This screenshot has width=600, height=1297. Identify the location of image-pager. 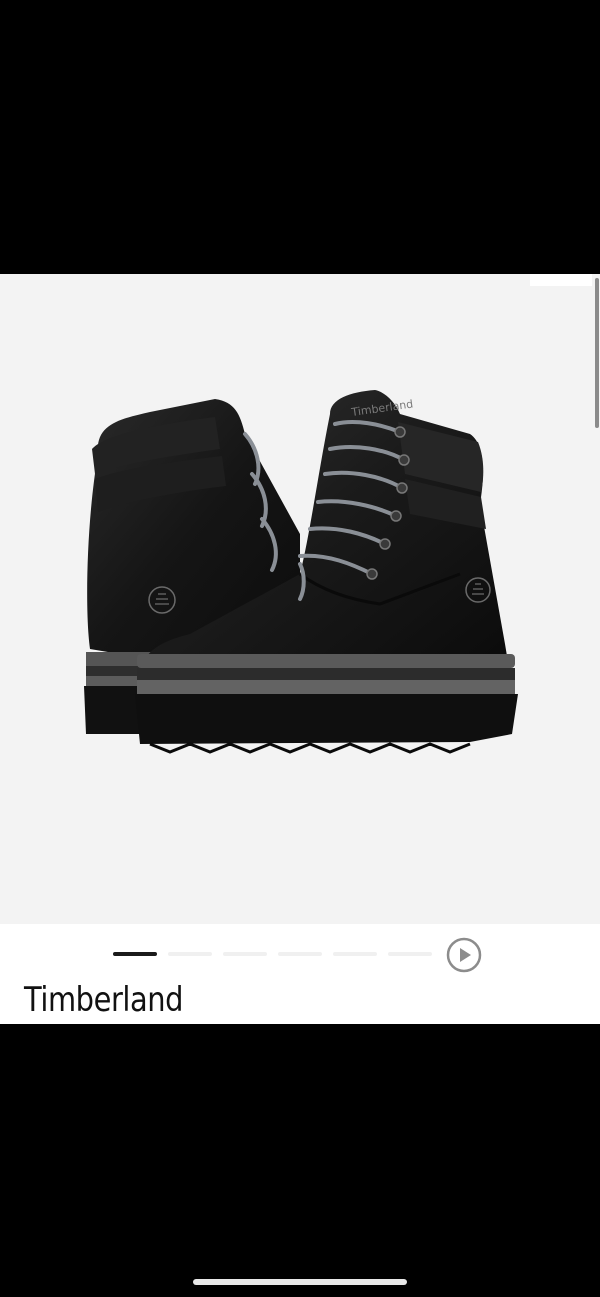
(300, 955).